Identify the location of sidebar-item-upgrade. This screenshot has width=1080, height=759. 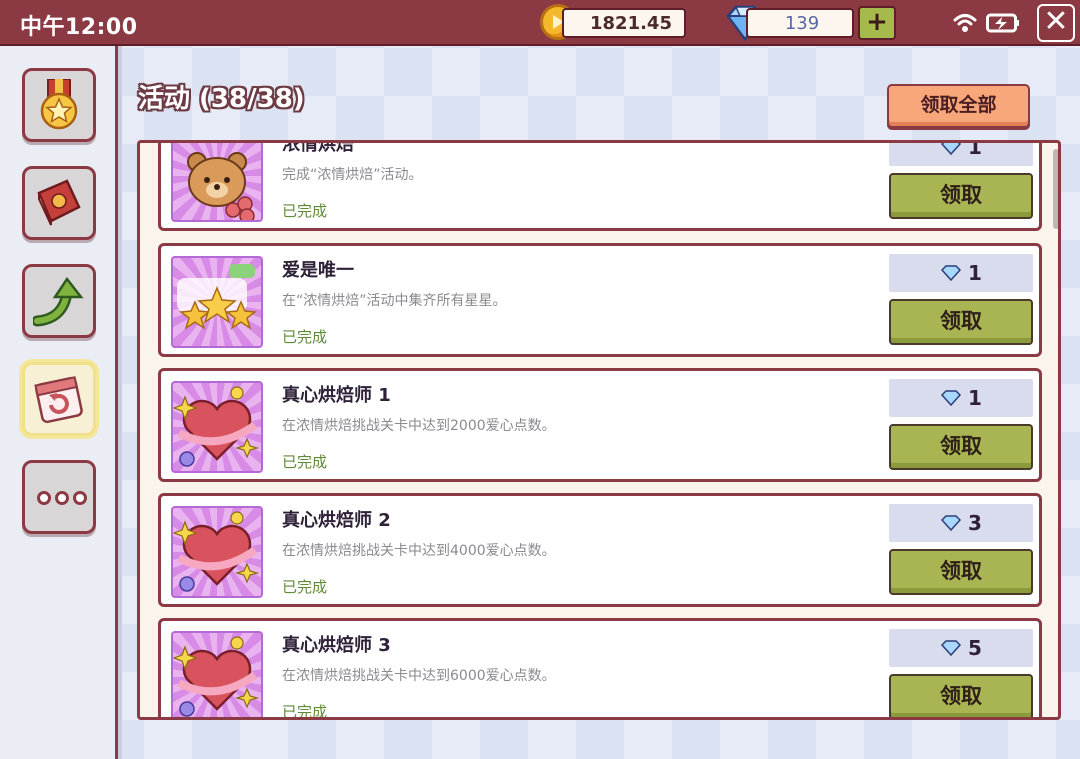
(59, 301).